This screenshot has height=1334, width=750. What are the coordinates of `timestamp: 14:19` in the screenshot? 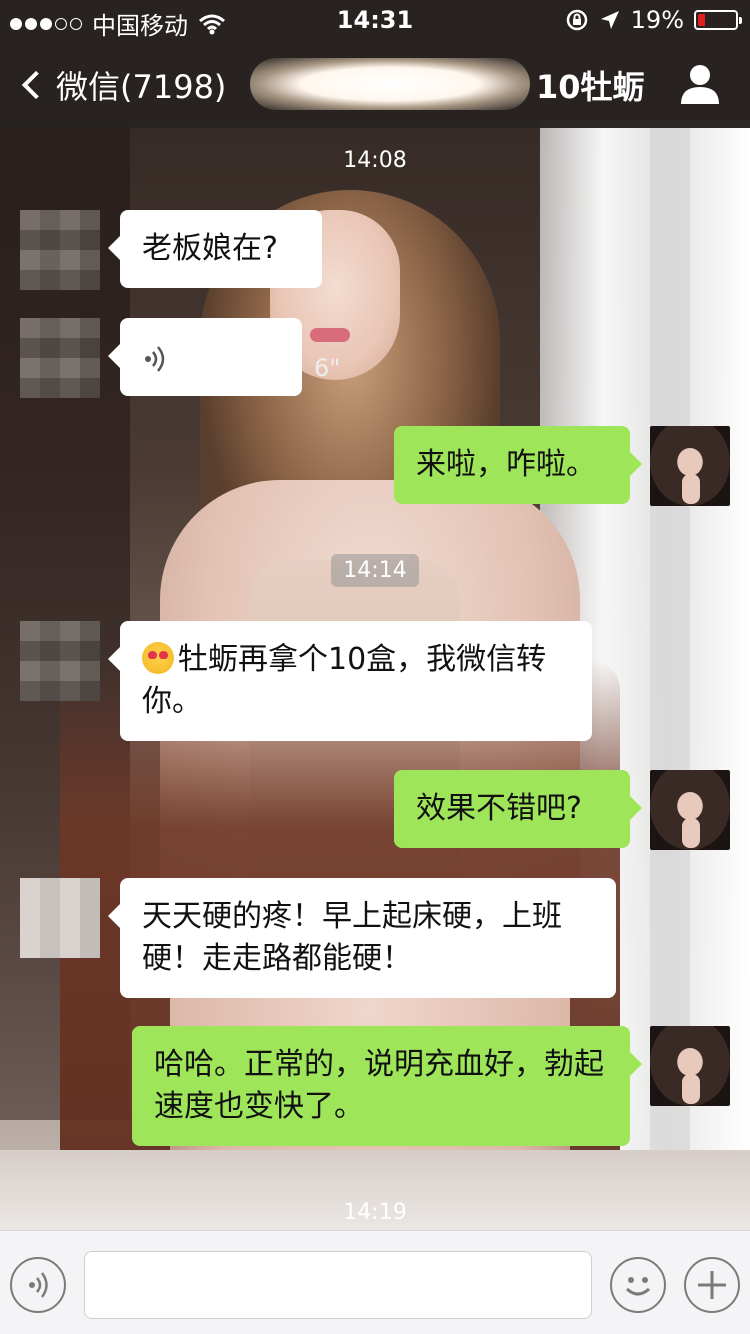 It's located at (375, 1212).